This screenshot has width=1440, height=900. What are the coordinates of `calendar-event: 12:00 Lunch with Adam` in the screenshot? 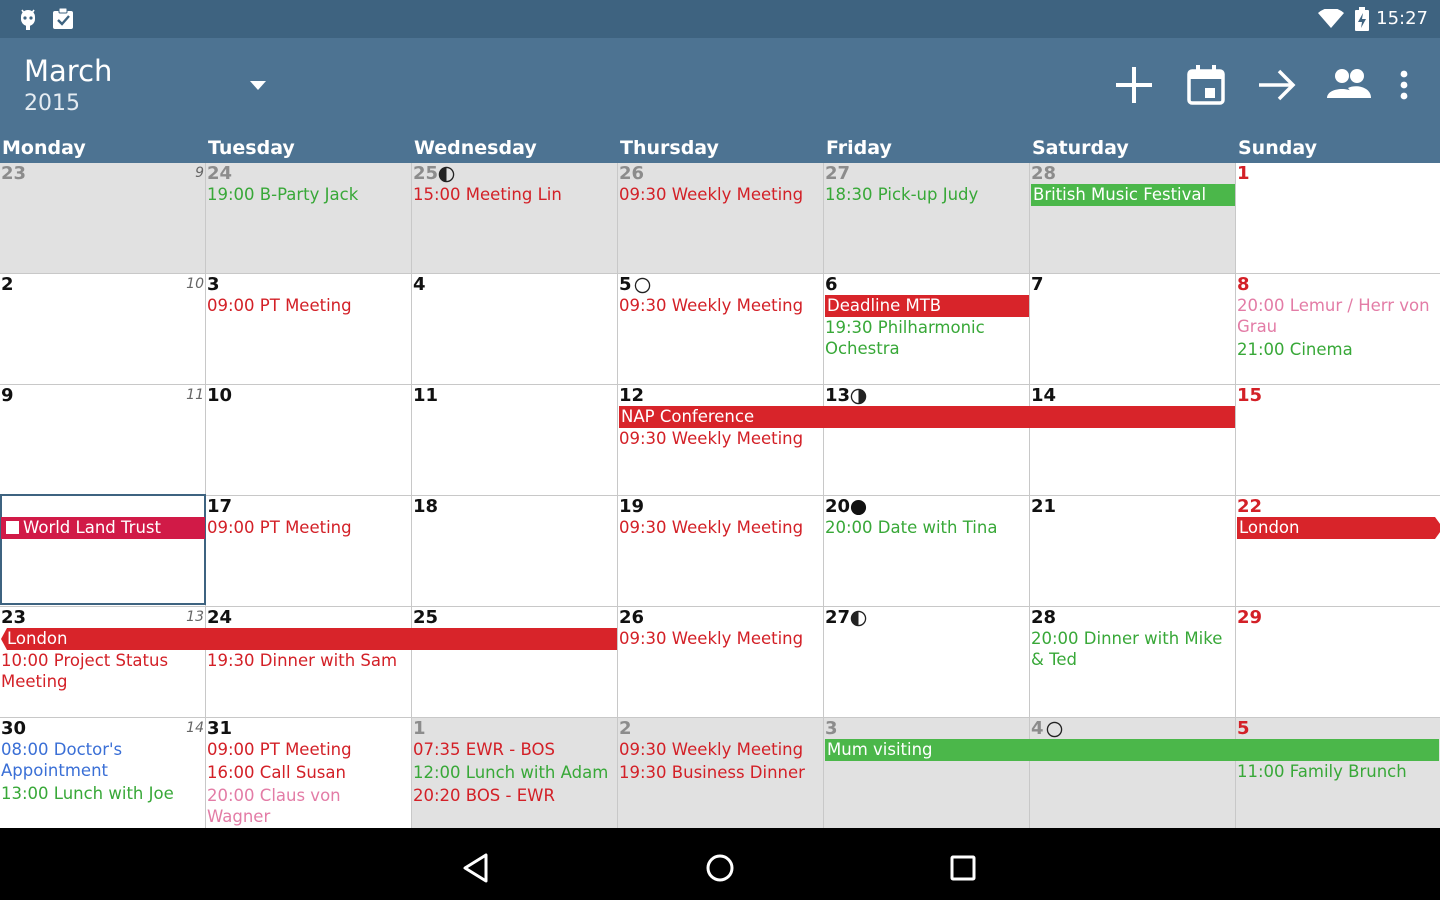 It's located at (514, 772).